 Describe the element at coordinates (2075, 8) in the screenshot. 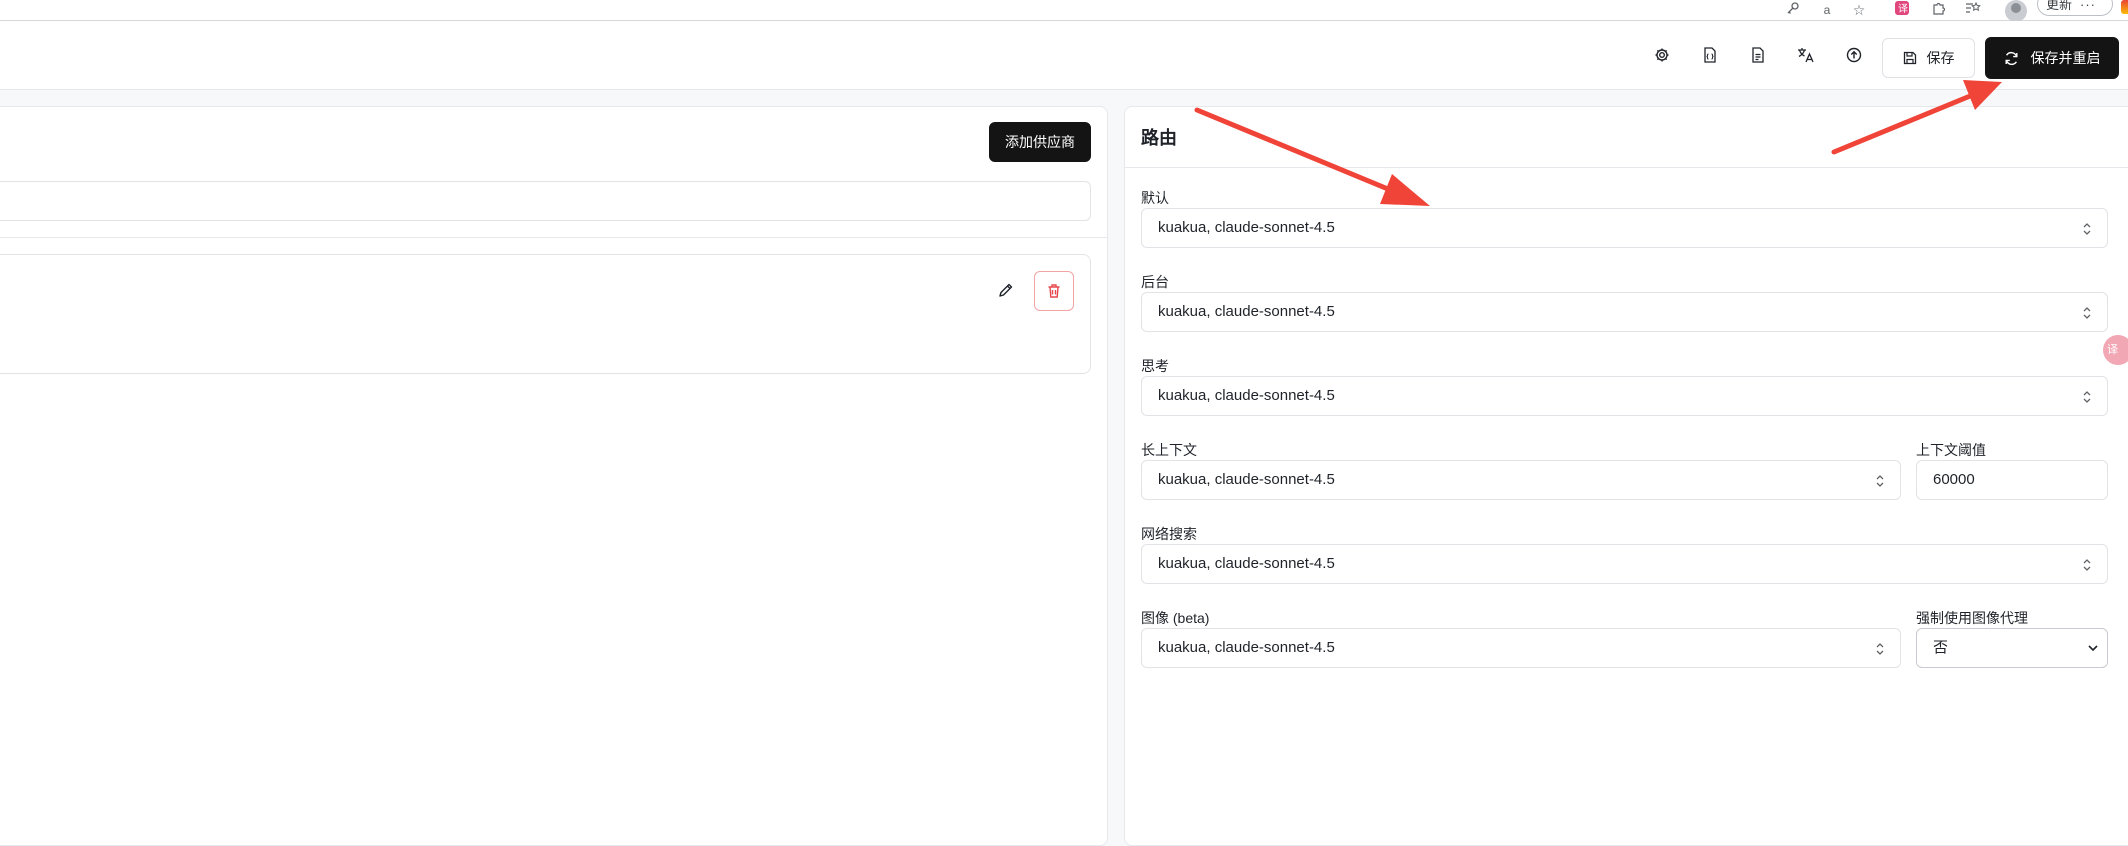

I see `update-button: 更新 ···` at that location.